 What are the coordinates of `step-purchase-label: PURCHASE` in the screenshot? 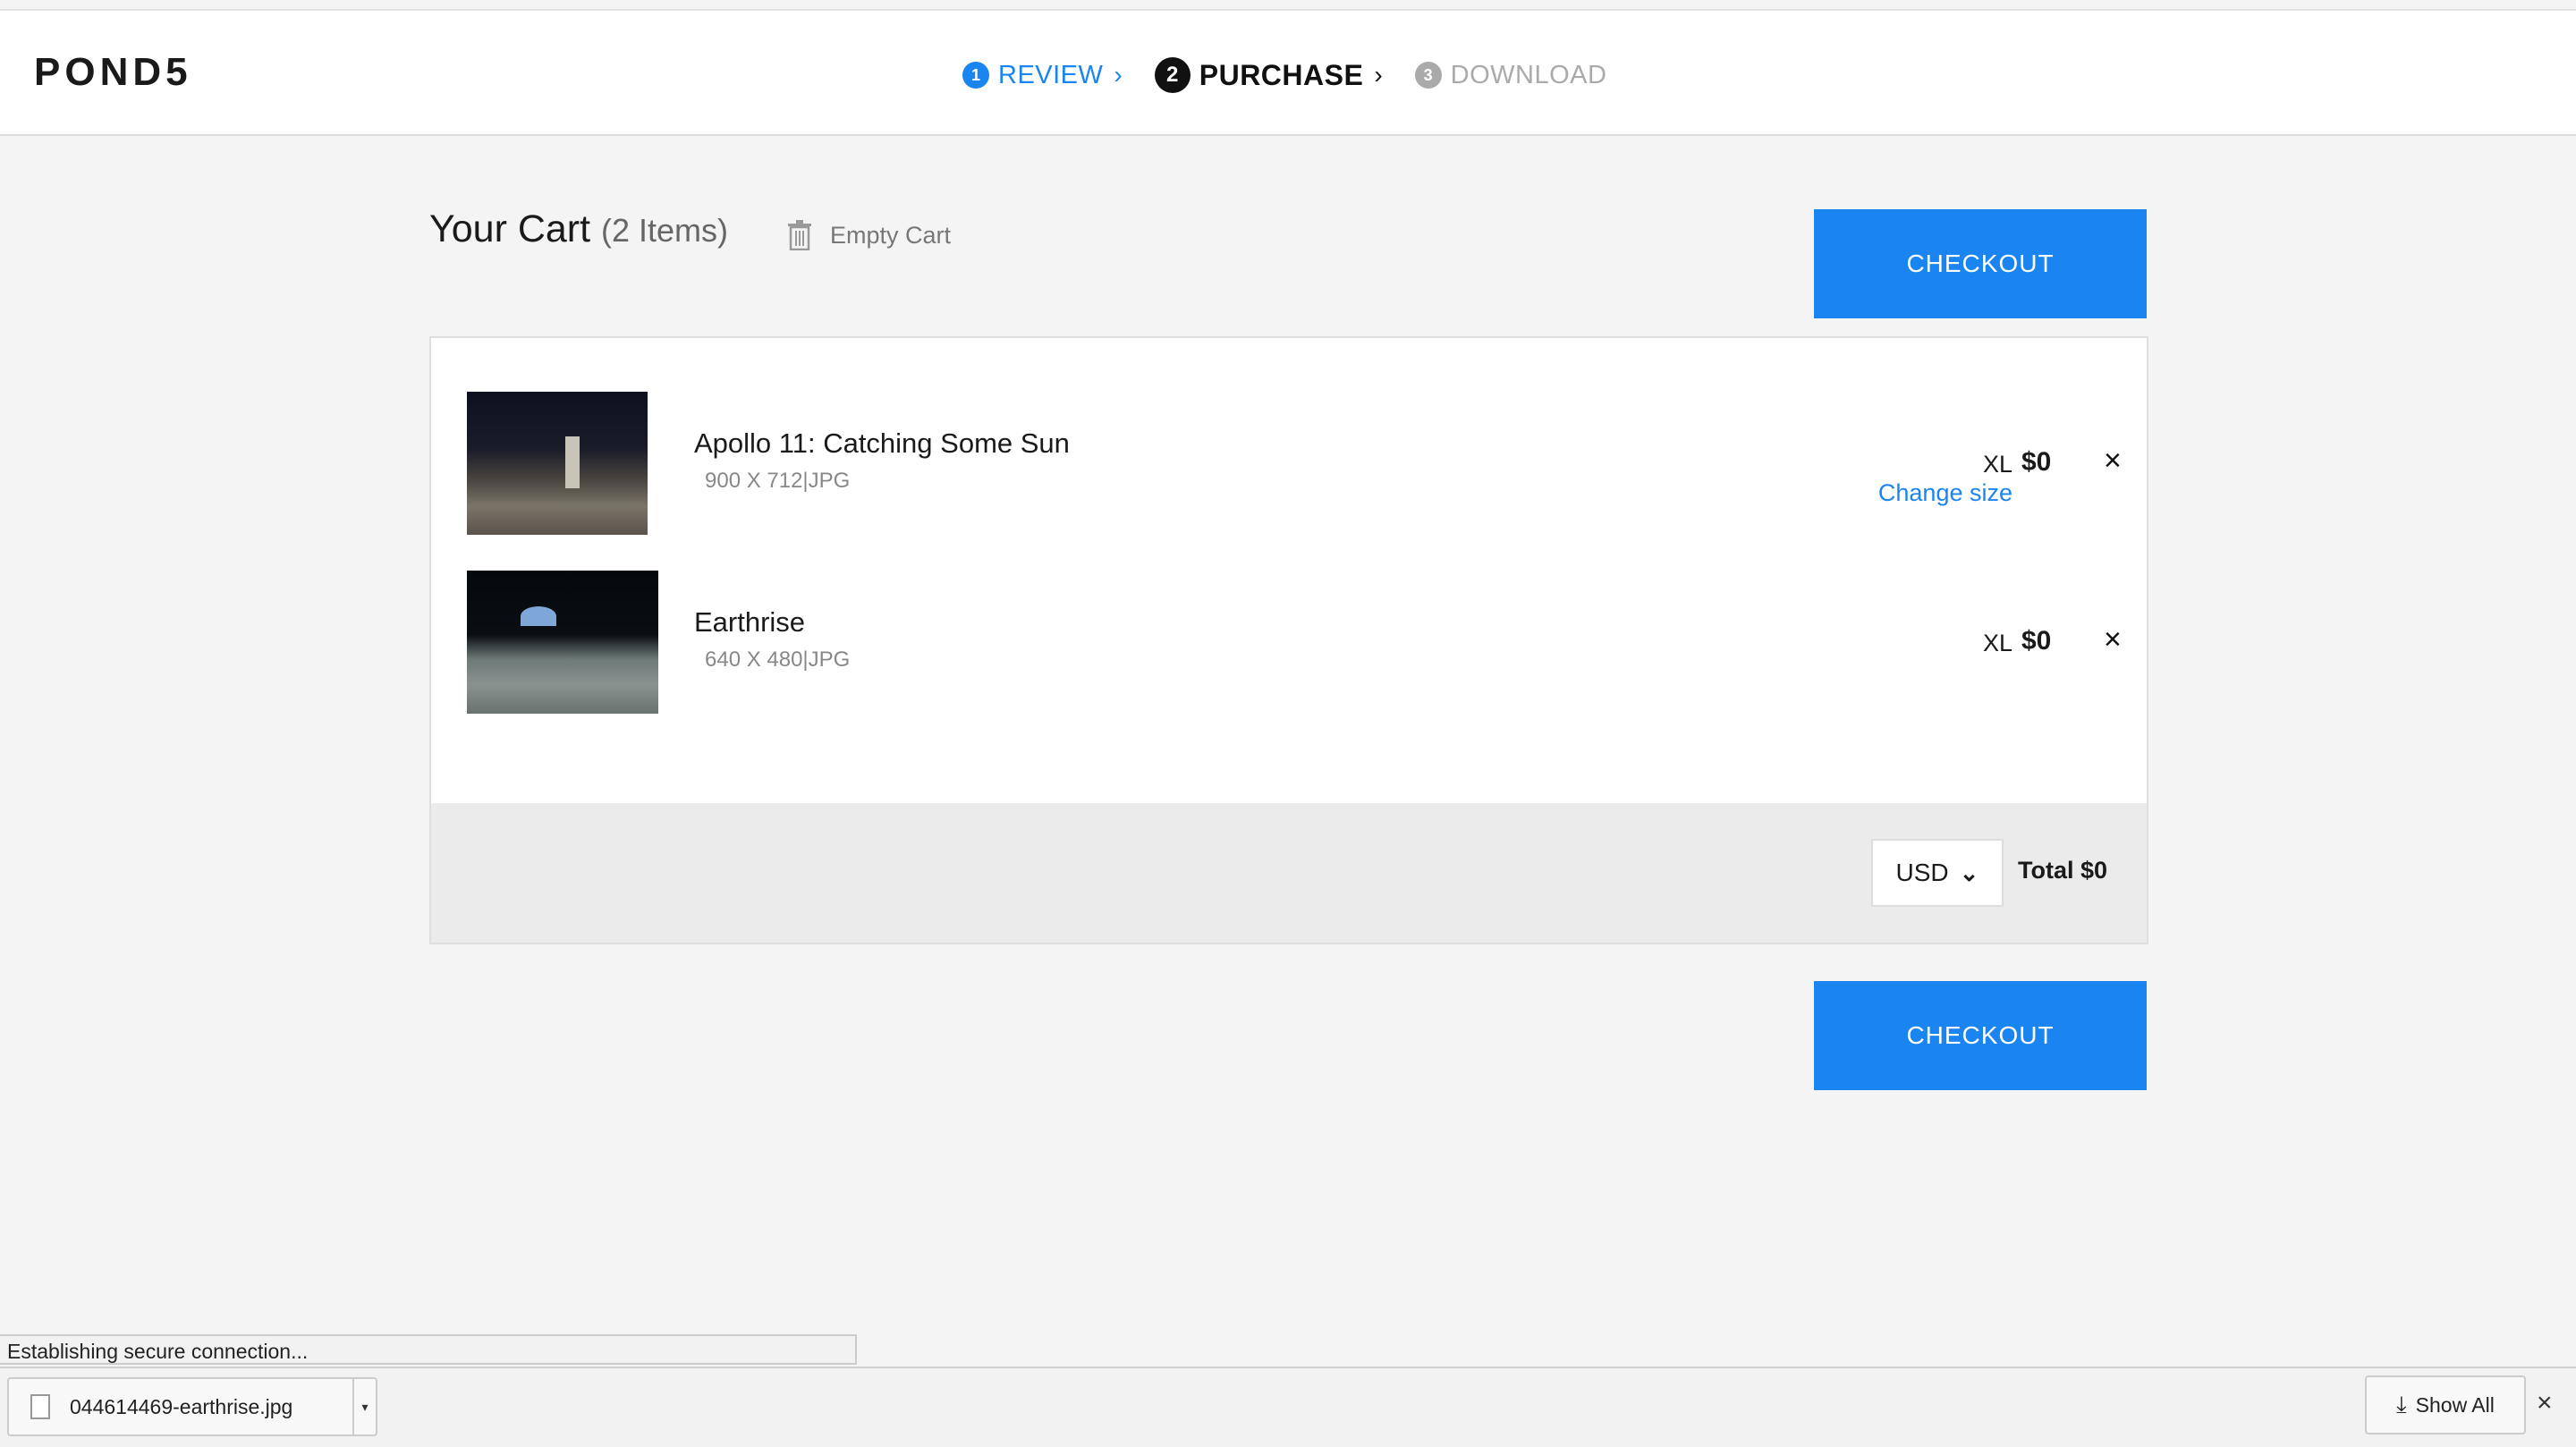 It's located at (1281, 74).